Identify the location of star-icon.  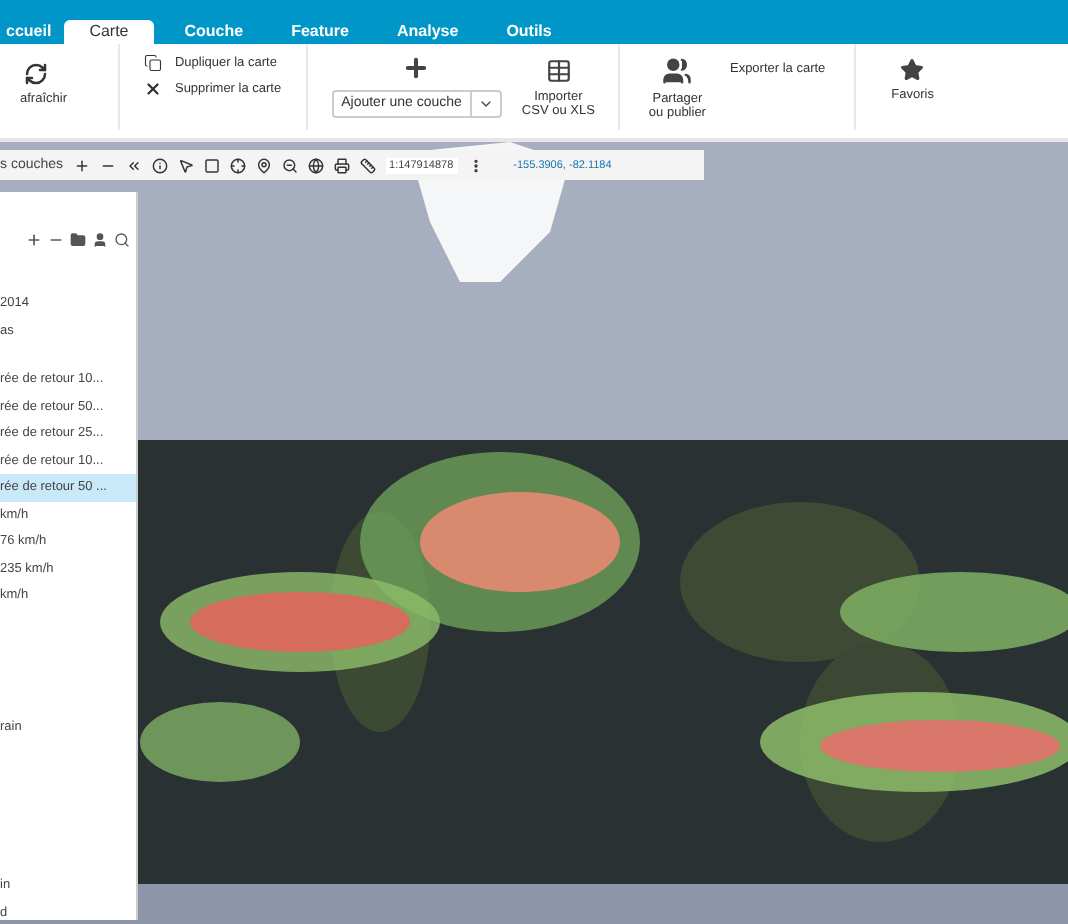
(912, 70).